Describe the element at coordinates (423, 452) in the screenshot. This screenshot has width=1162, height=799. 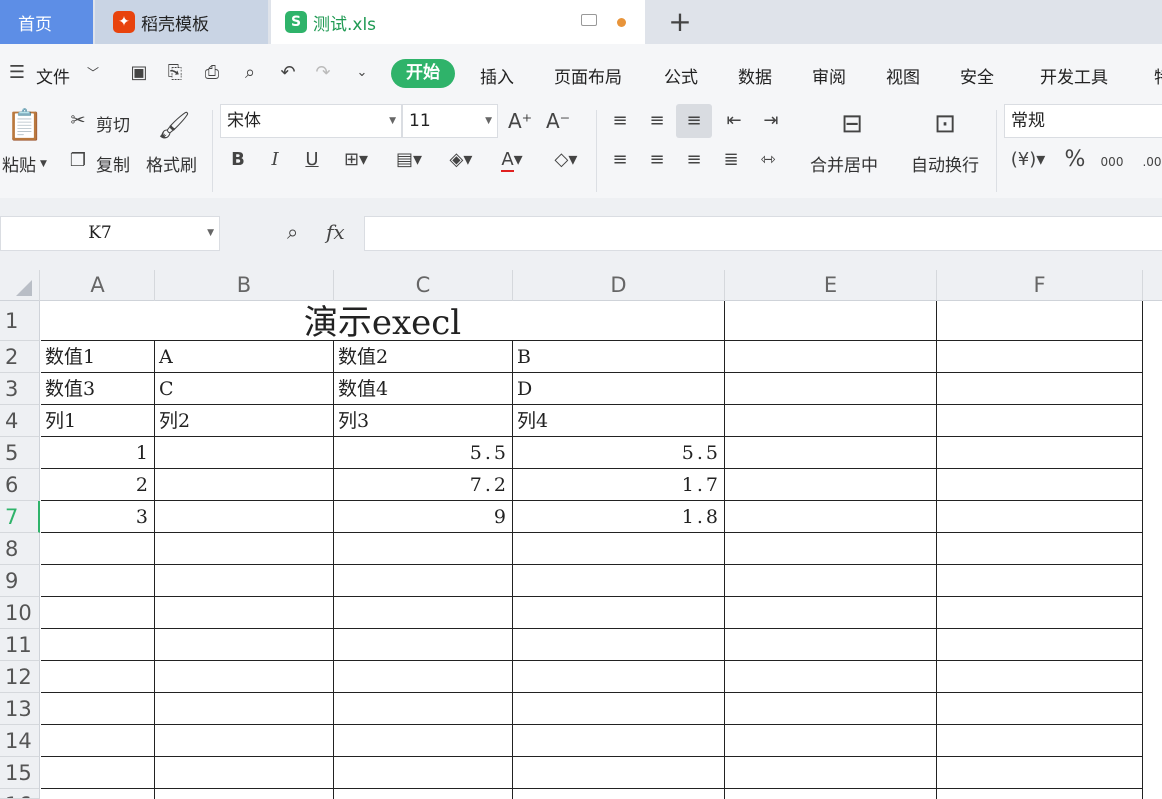
I see `cell-C5: 5.5` at that location.